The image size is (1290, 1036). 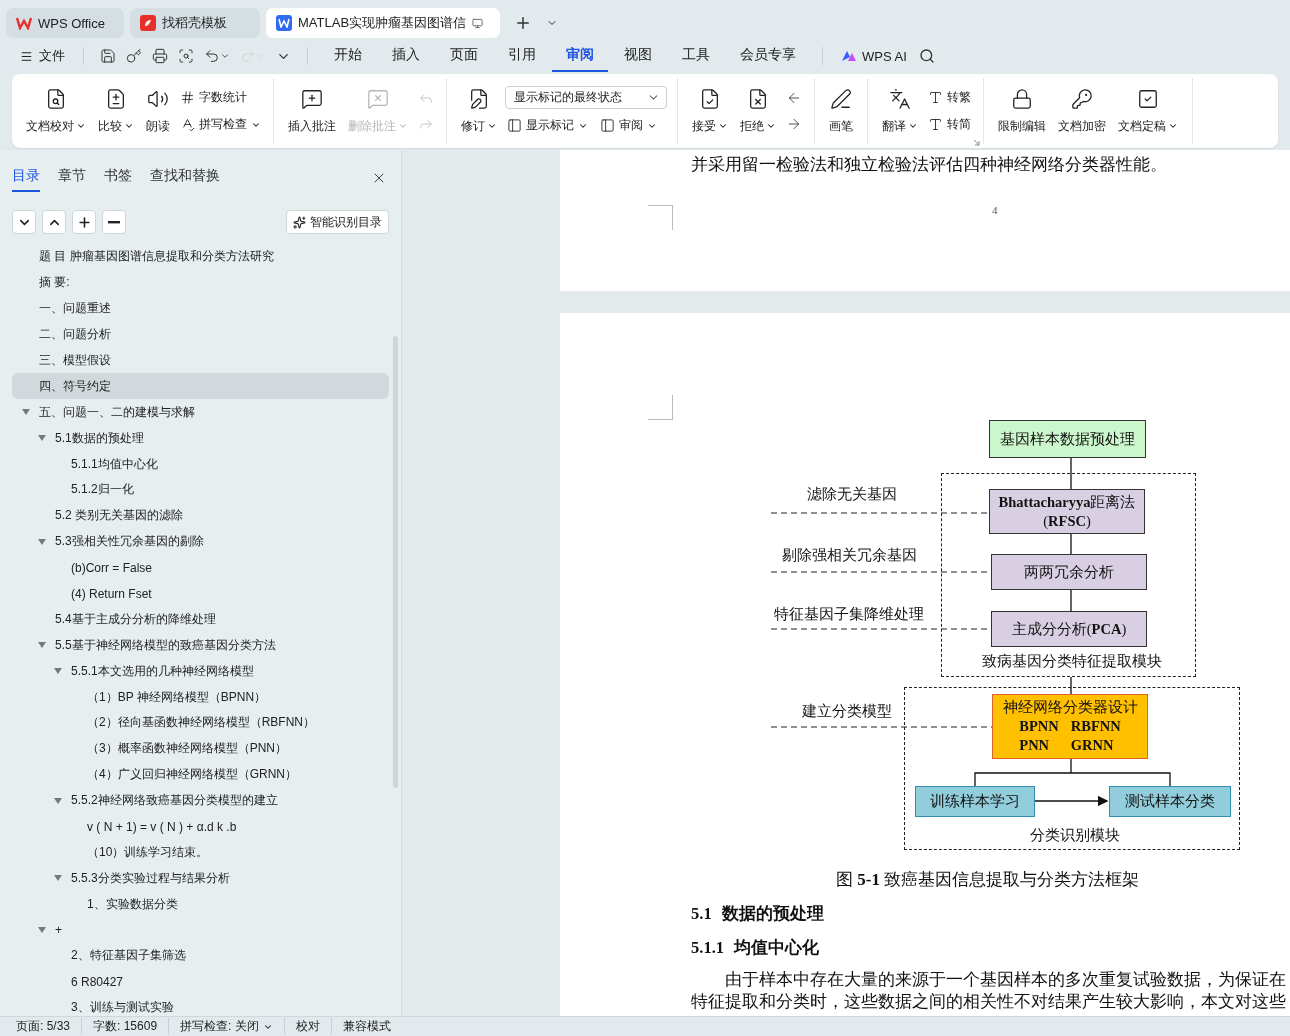 I want to click on page-count: 页面: 5/33, so click(x=48, y=1026).